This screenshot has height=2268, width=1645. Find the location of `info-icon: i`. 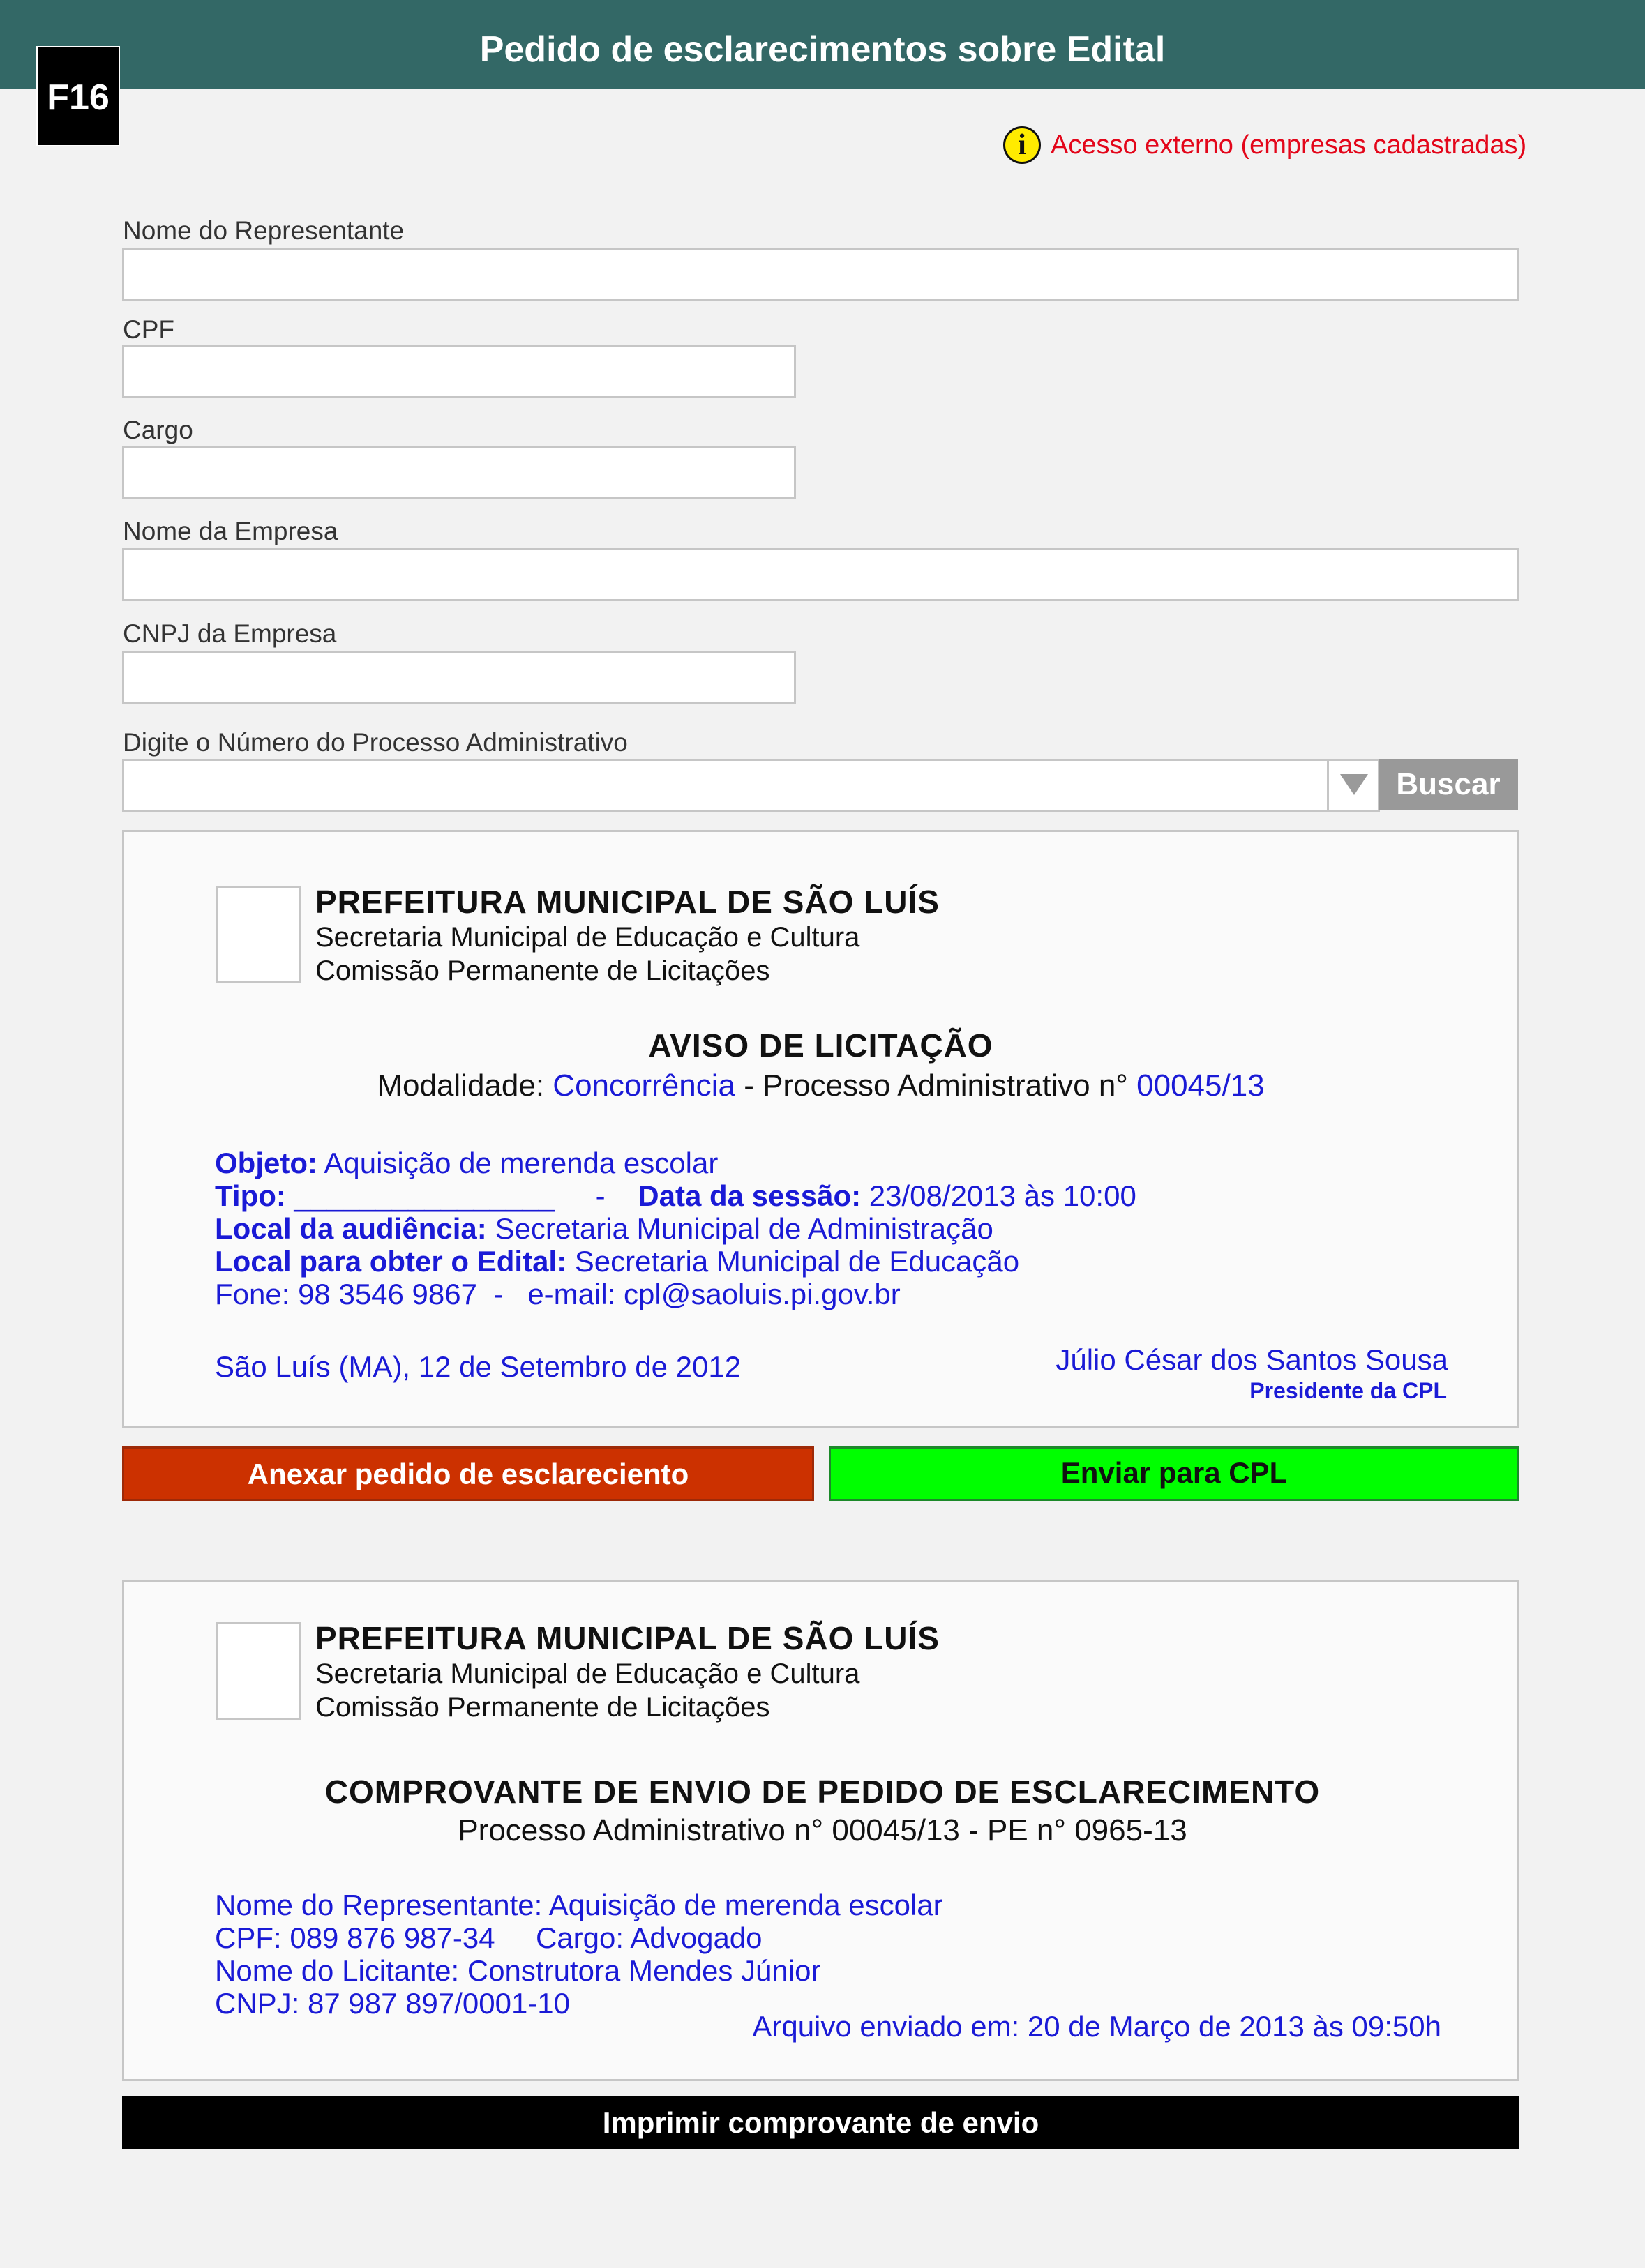

info-icon: i is located at coordinates (1022, 145).